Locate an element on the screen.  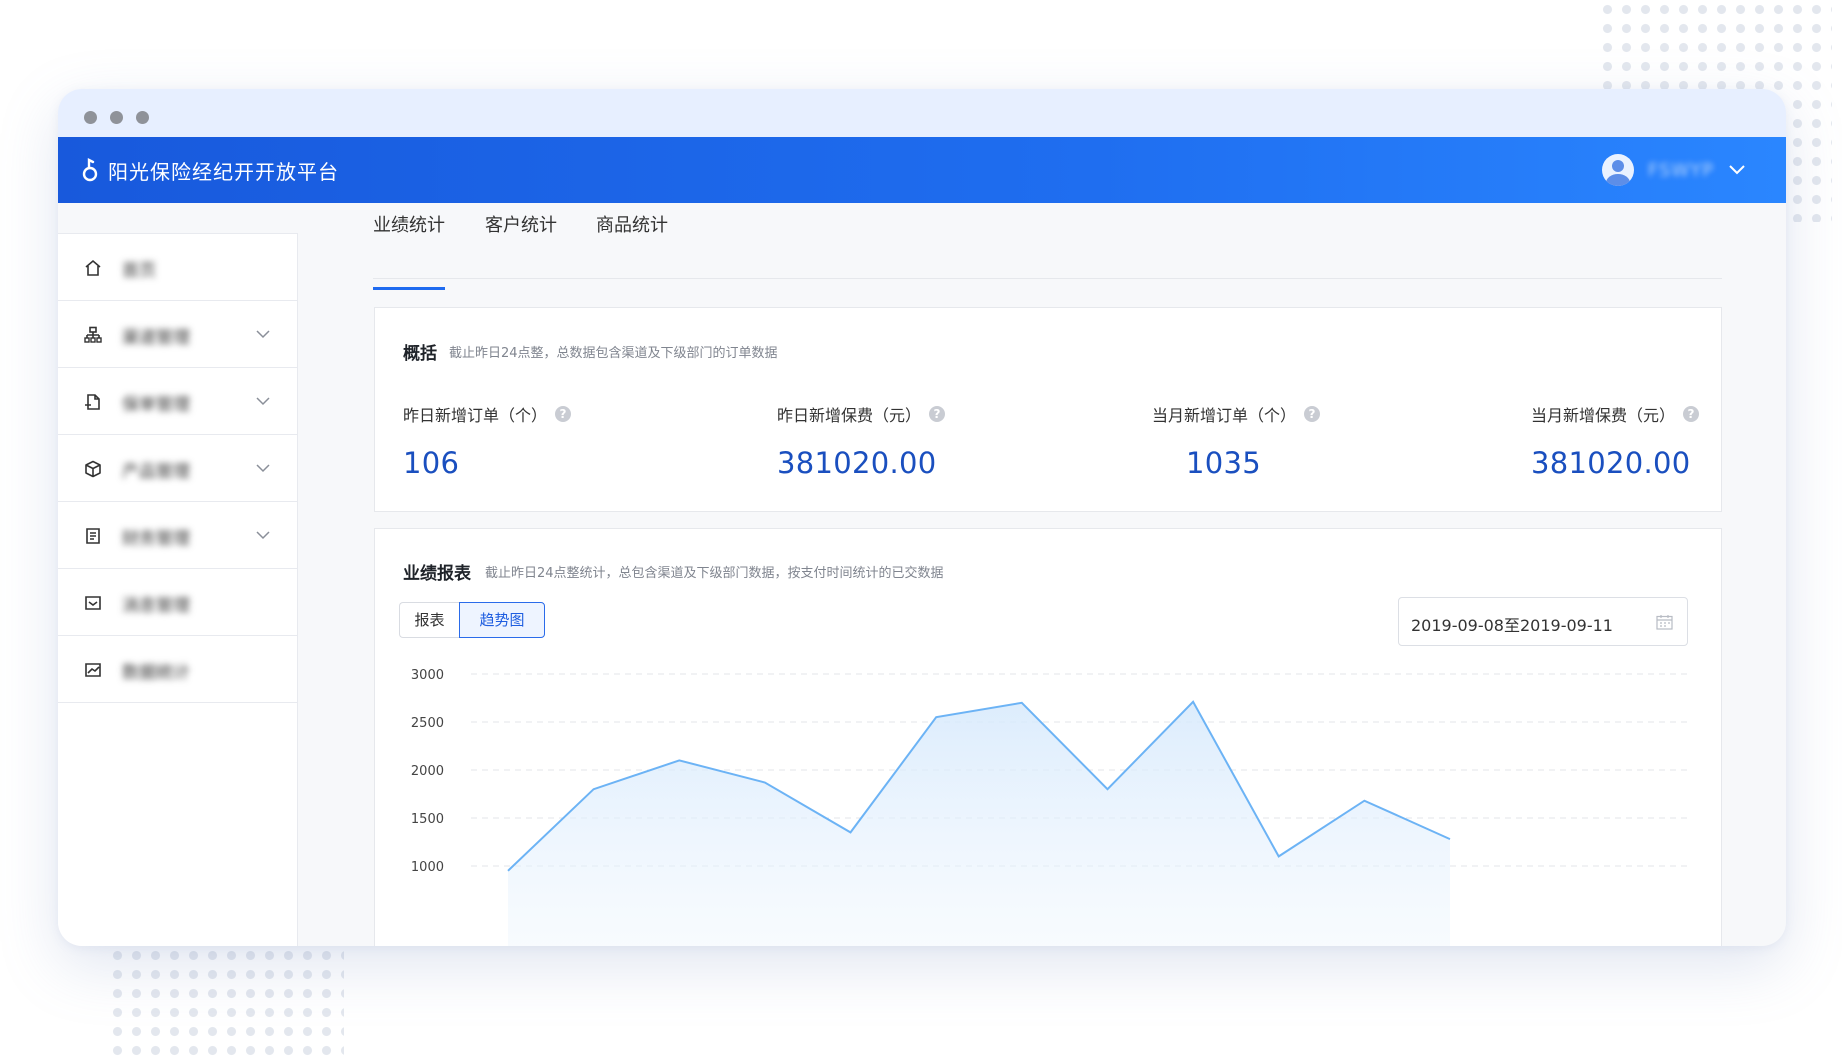
stat-value-month-premium: 381020.00 is located at coordinates (1611, 463).